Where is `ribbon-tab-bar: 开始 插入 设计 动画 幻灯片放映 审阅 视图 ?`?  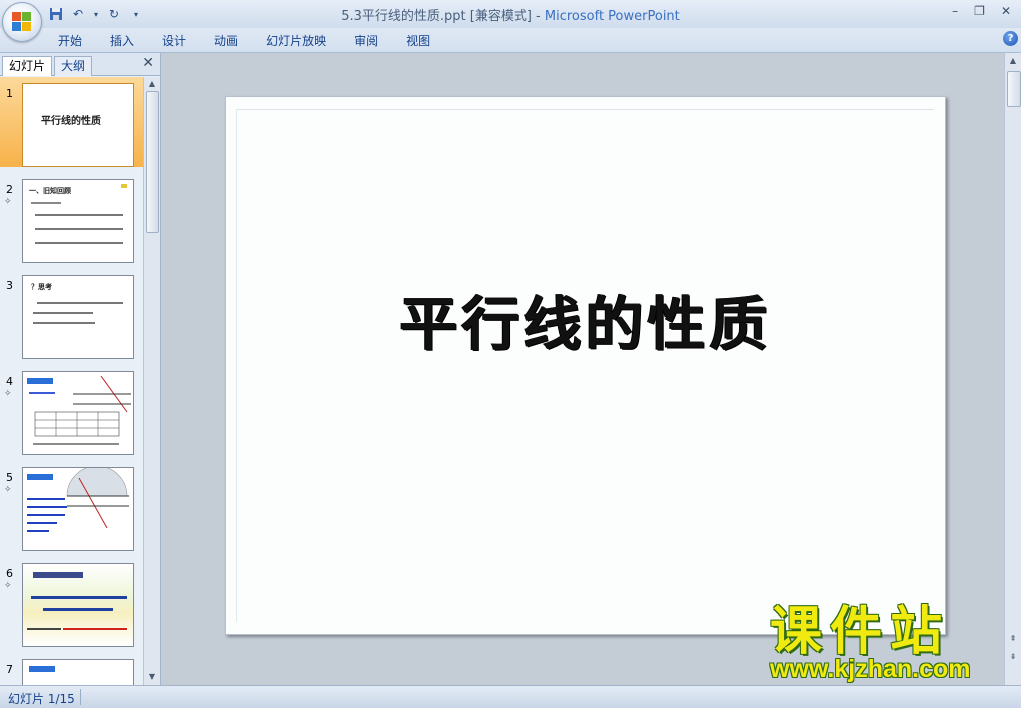
ribbon-tab-bar: 开始 插入 设计 动画 幻灯片放映 审阅 视图 ? is located at coordinates (510, 40).